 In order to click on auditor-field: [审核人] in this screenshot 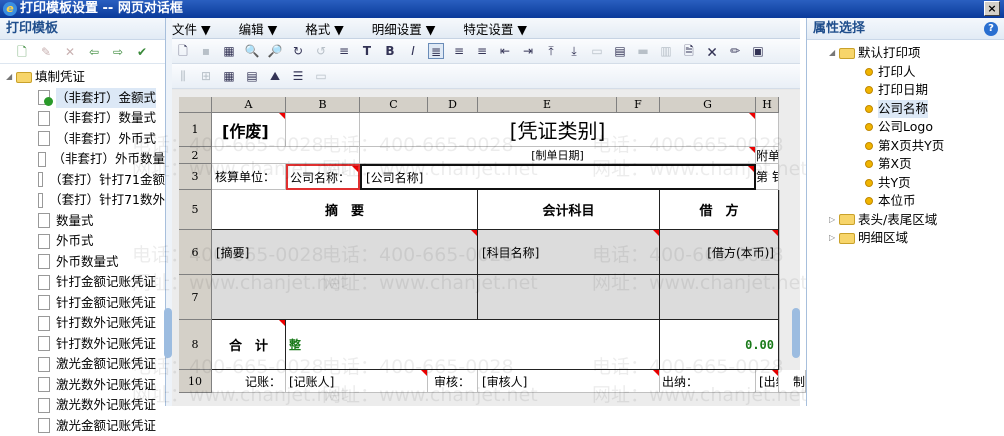, I will do `click(569, 381)`.